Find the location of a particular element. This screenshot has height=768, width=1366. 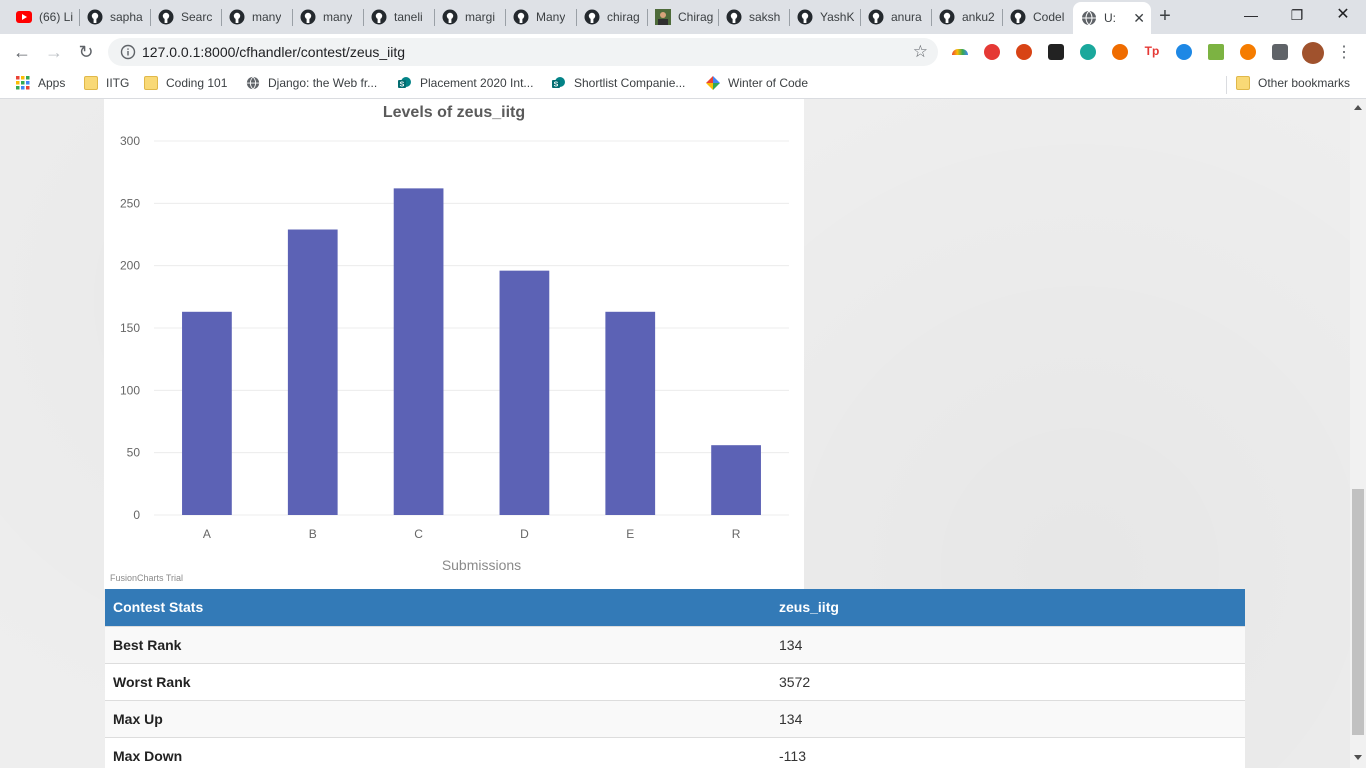

table-header-row: Contest Stats zeus_iitg is located at coordinates (675, 607).